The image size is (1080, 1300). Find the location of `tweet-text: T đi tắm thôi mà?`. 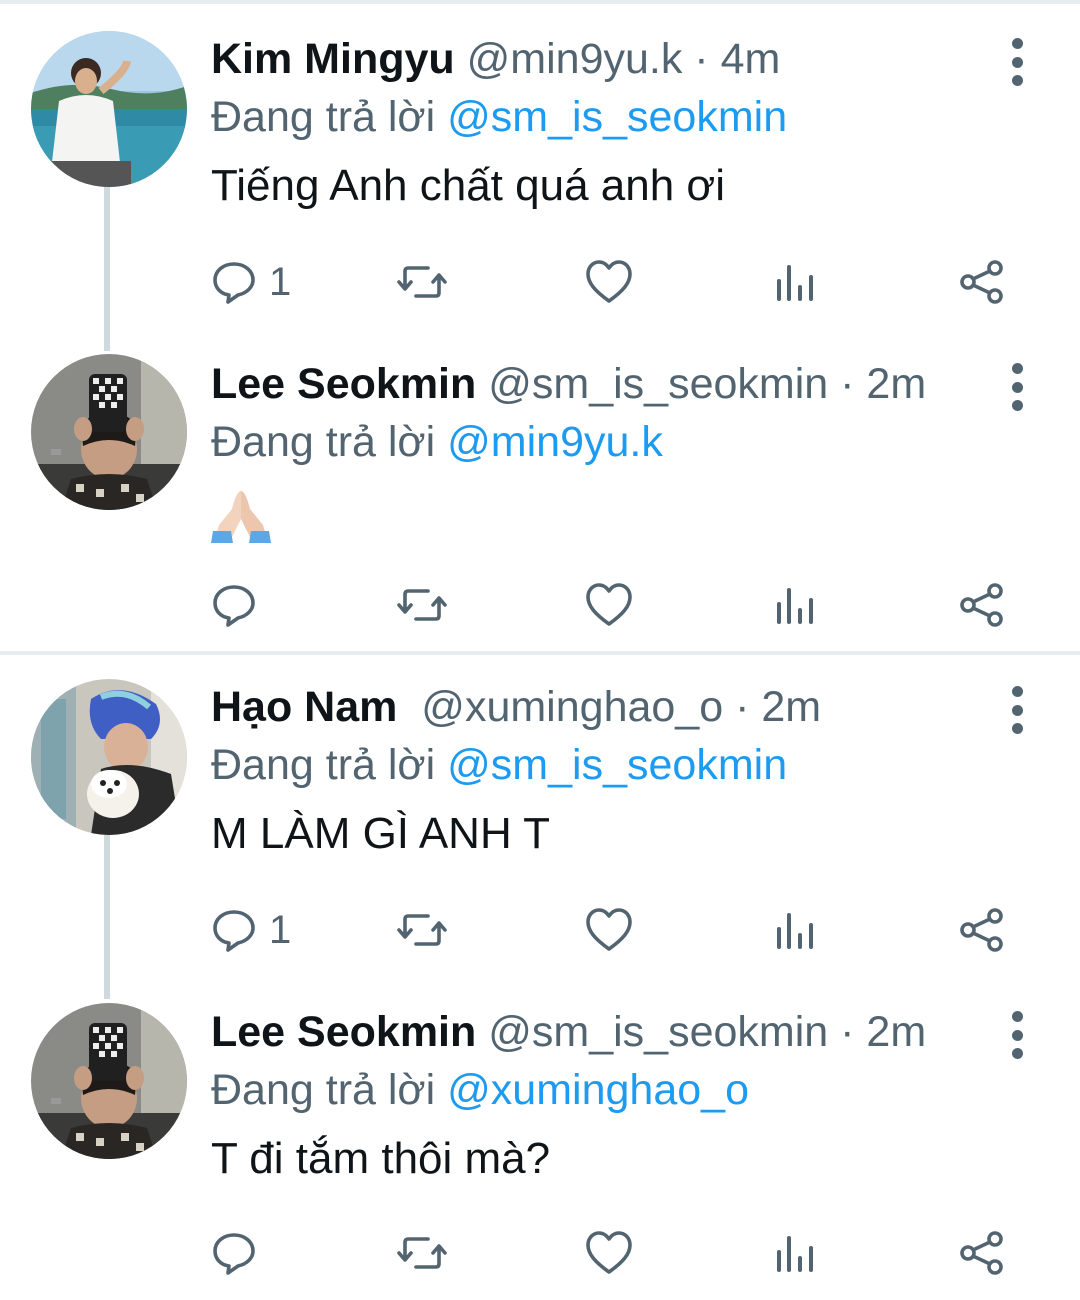

tweet-text: T đi tắm thôi mà? is located at coordinates (381, 1158).